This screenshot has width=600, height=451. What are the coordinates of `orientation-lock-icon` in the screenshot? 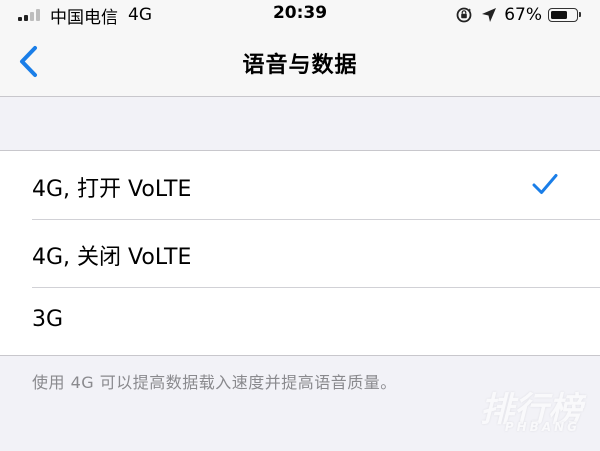 It's located at (464, 15).